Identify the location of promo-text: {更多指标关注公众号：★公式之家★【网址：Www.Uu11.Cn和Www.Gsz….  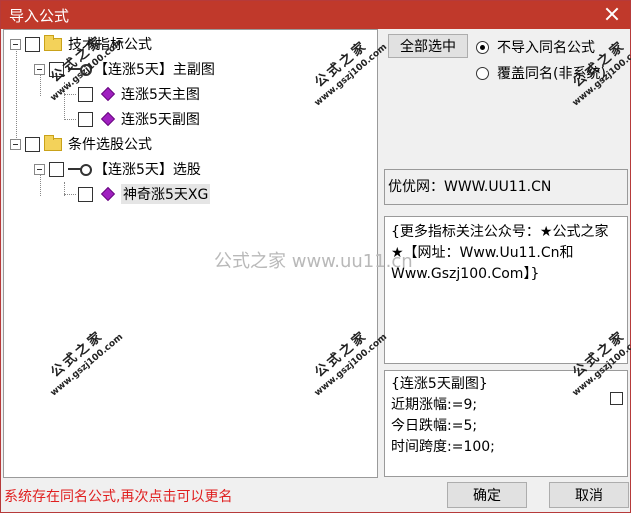
(500, 253).